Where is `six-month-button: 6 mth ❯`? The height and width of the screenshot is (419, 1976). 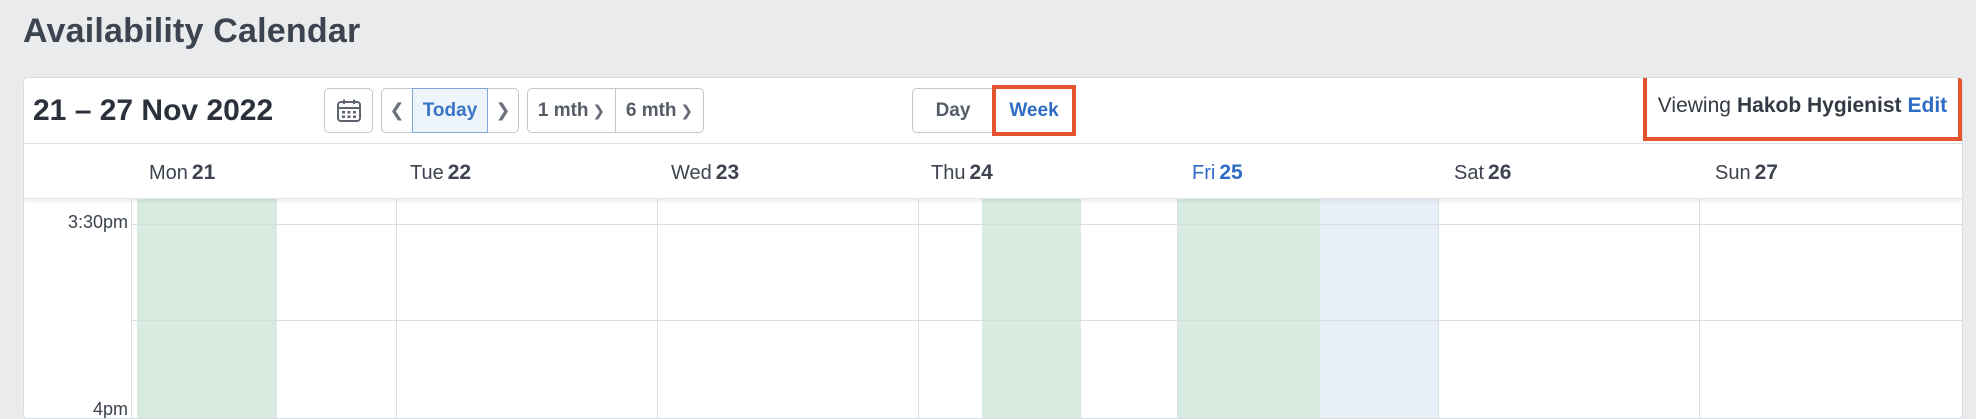
six-month-button: 6 mth ❯ is located at coordinates (659, 110).